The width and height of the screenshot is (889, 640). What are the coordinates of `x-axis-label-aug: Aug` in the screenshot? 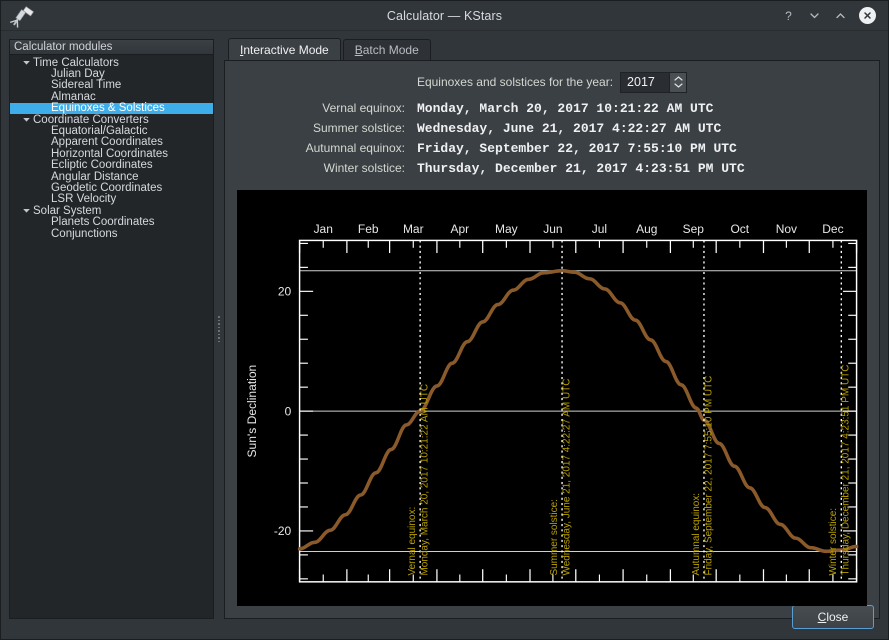 It's located at (646, 229).